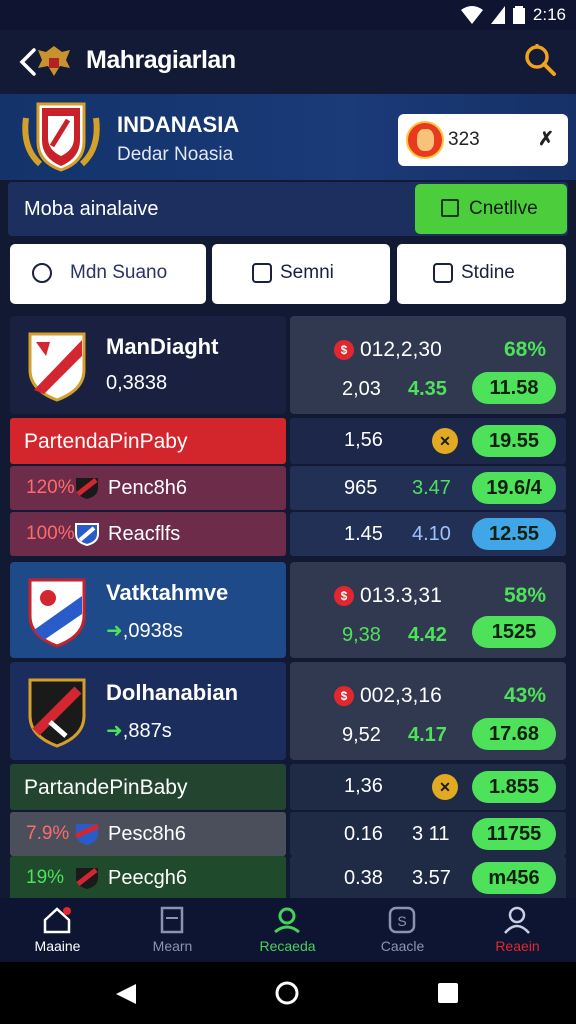  I want to click on odds-panel: $002,3,16 43% 9,52 4.17 17.68, so click(428, 711).